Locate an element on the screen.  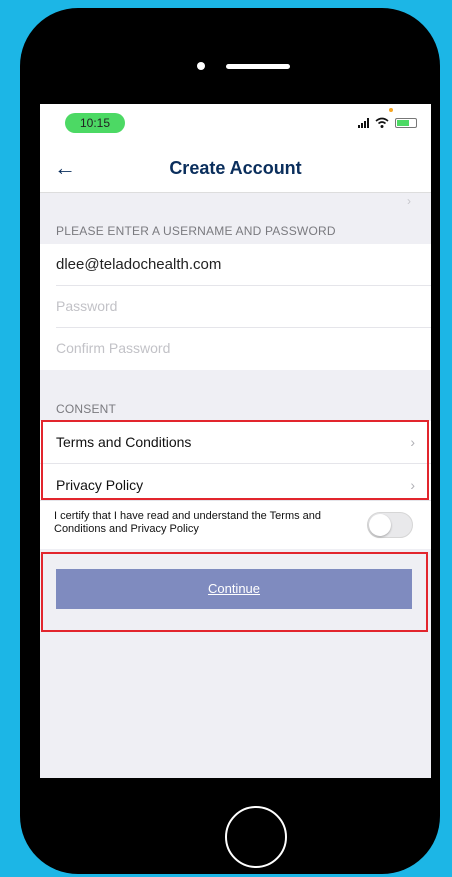
confirm-password-field is located at coordinates (243, 349).